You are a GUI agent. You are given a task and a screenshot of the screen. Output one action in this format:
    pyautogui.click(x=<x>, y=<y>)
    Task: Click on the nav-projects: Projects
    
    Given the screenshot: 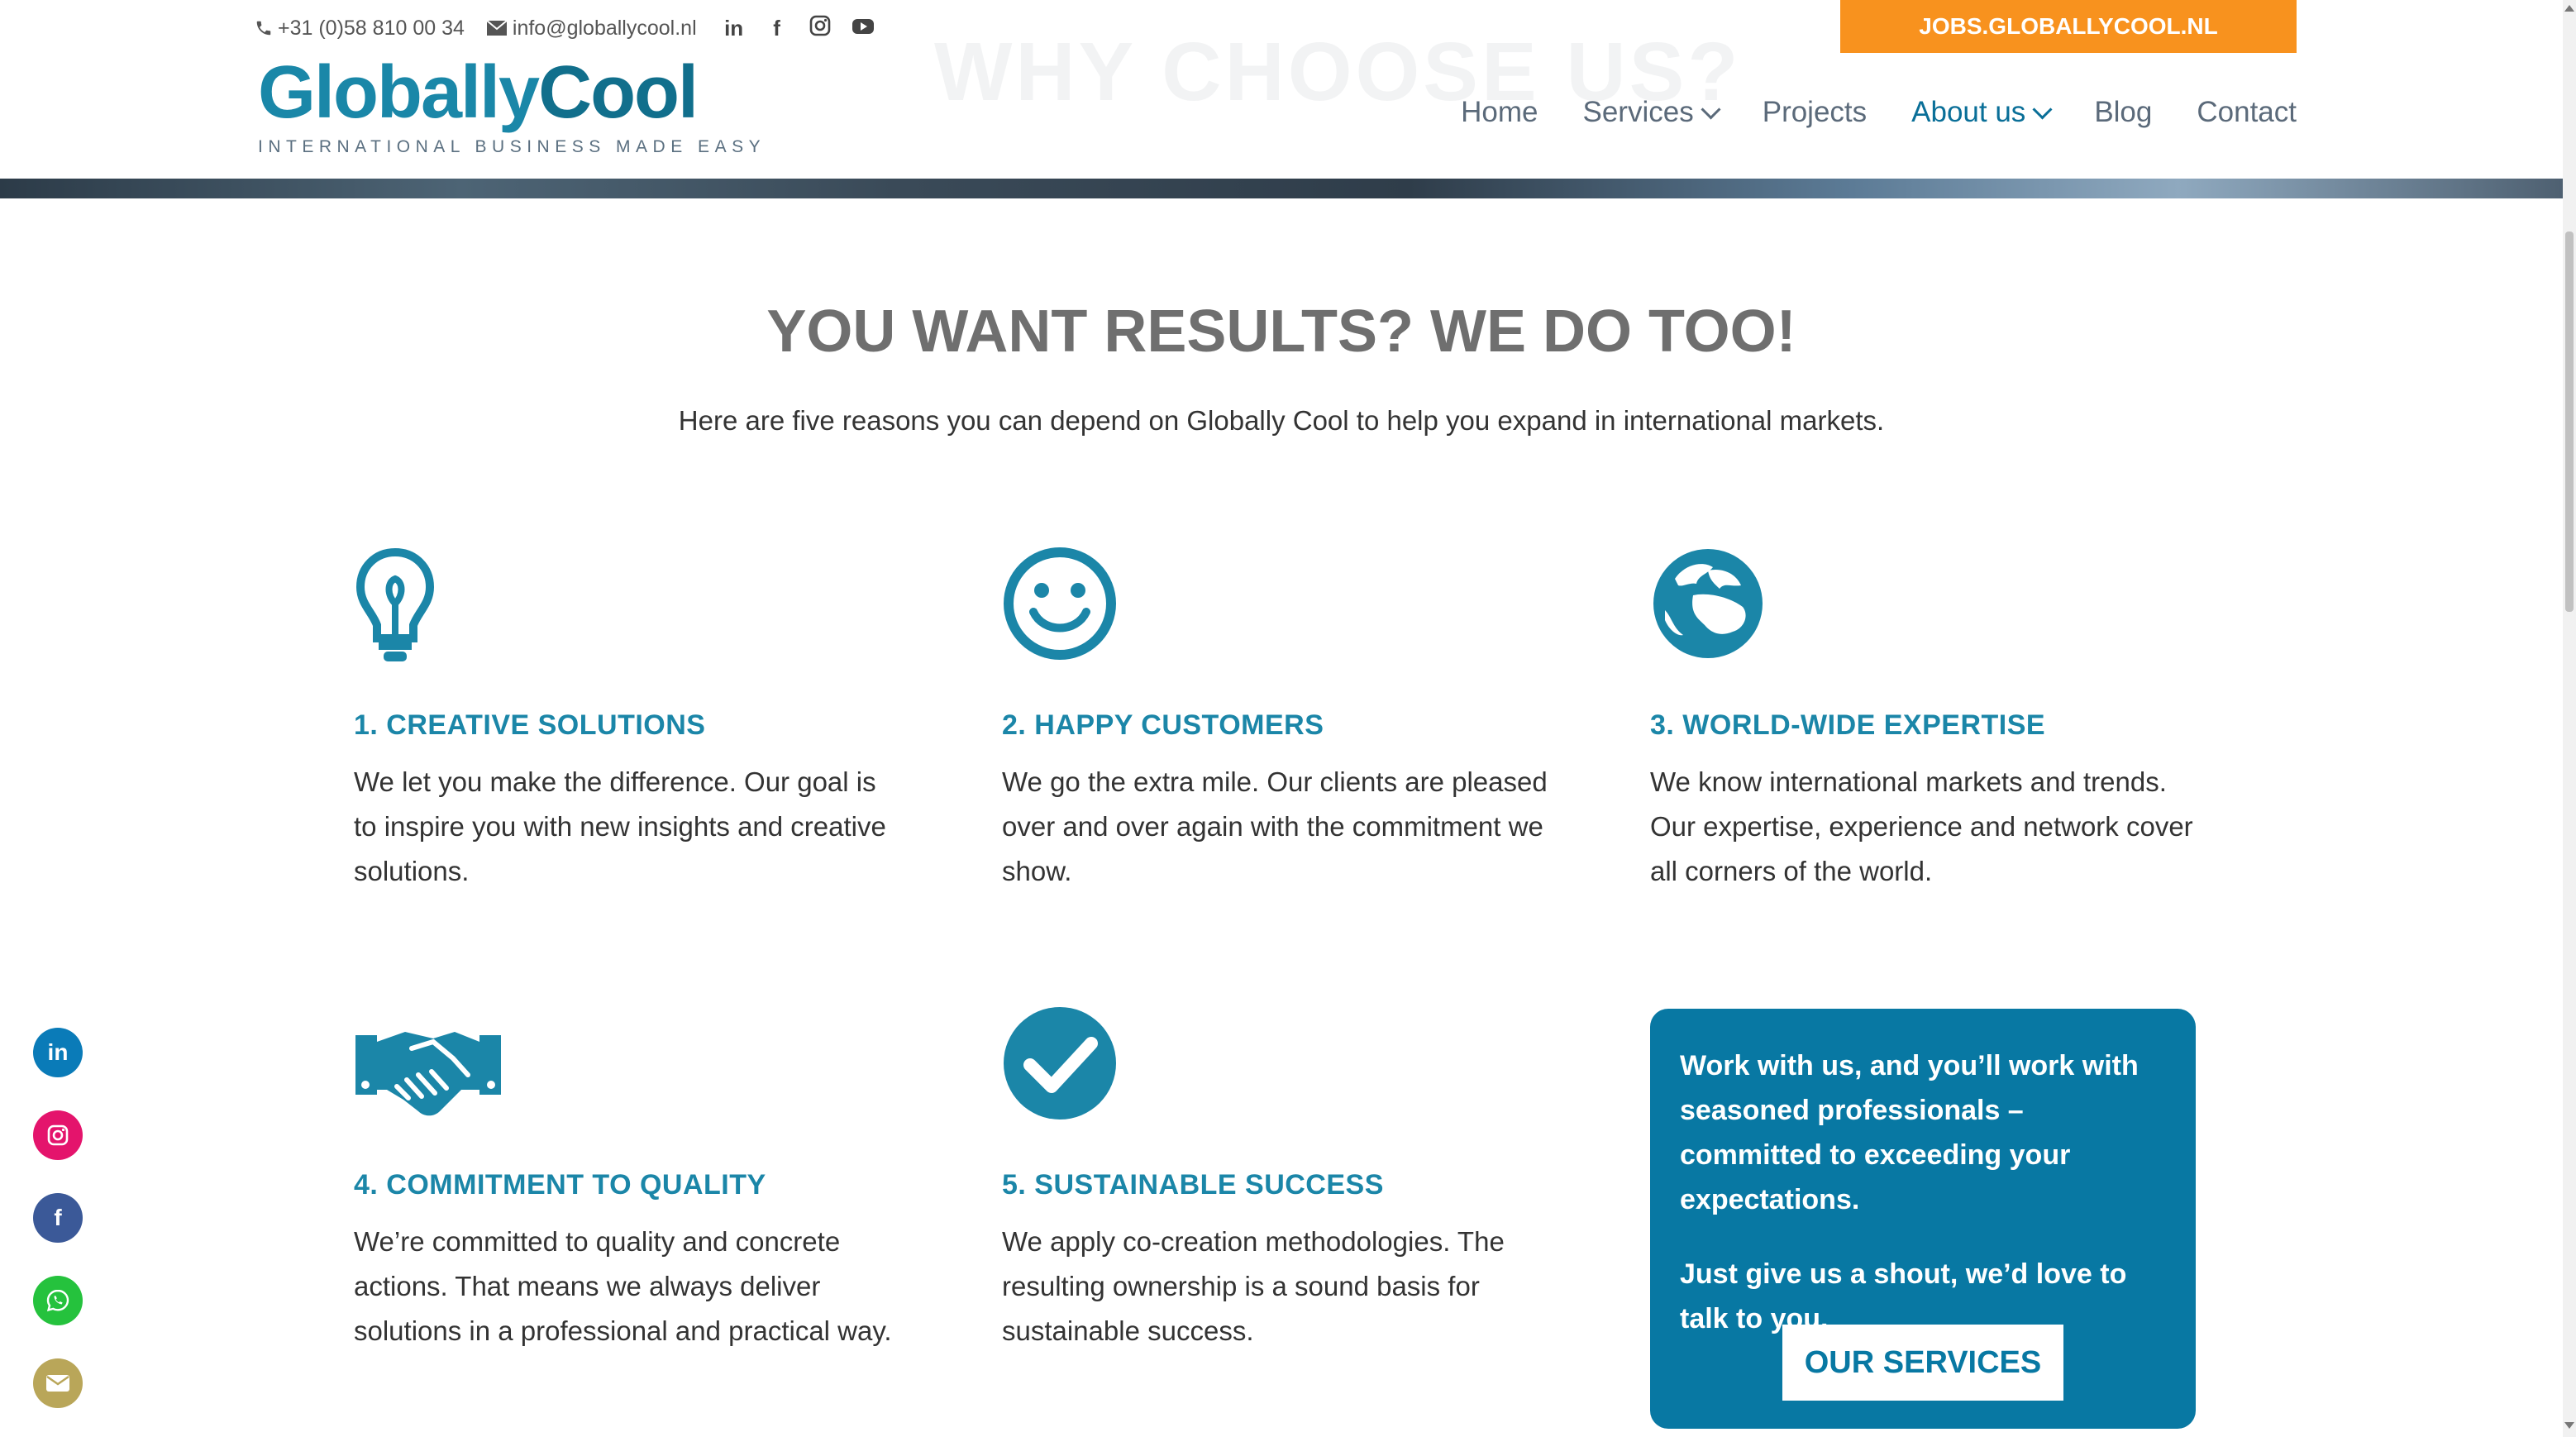 What is the action you would take?
    pyautogui.click(x=1815, y=112)
    